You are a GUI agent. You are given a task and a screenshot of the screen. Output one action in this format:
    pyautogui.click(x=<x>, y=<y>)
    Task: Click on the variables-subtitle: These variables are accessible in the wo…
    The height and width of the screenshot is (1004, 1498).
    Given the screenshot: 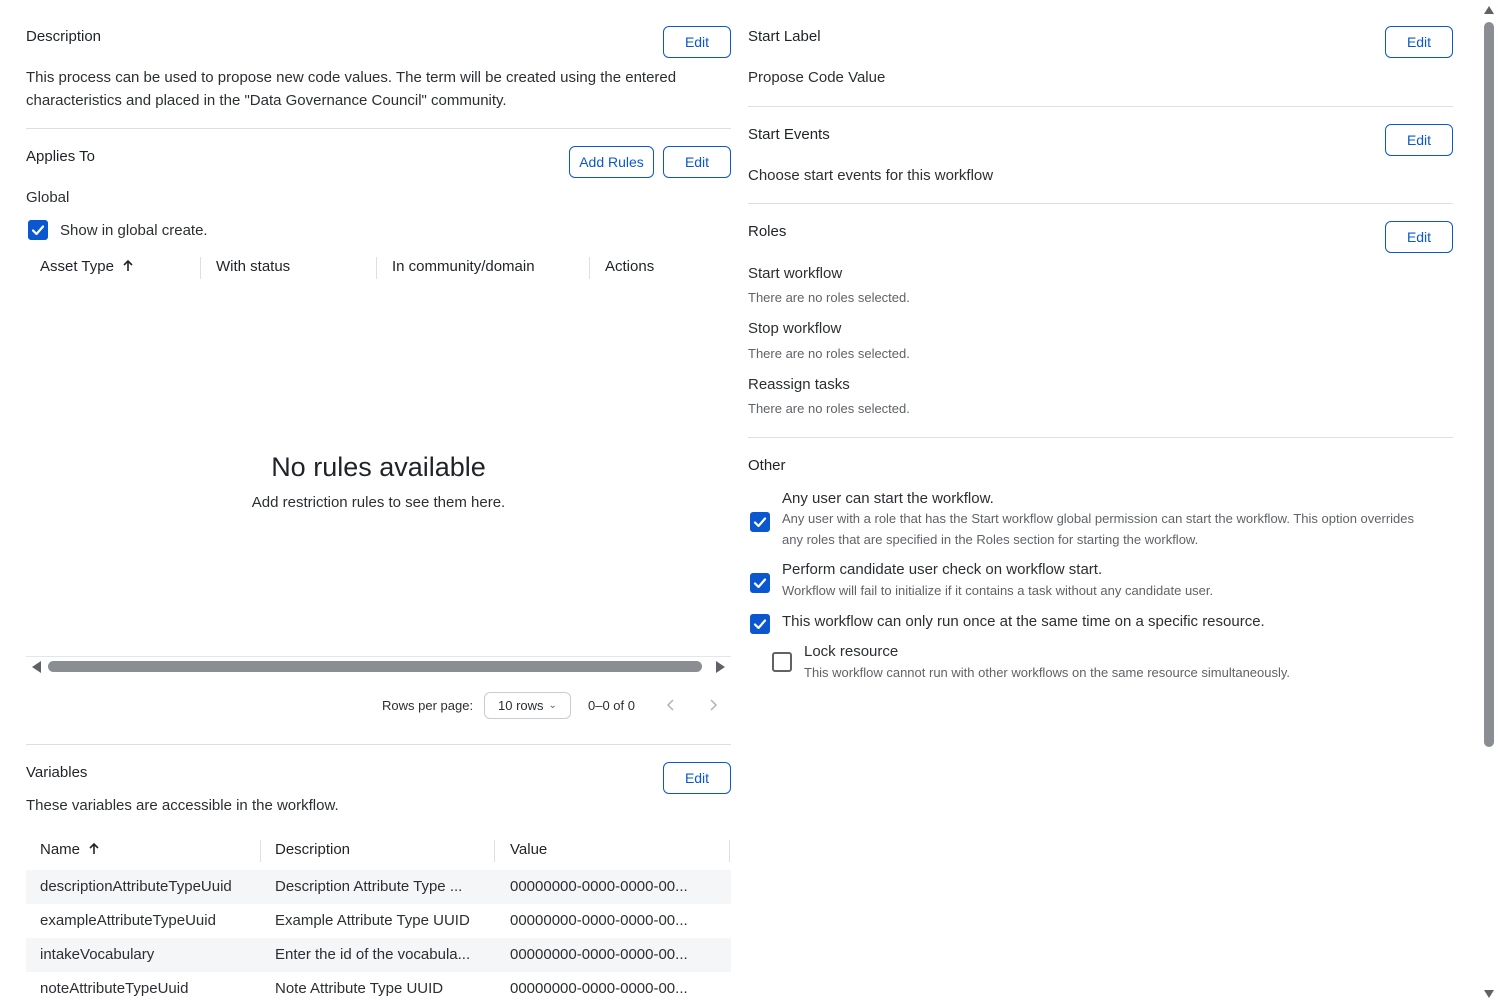 What is the action you would take?
    pyautogui.click(x=182, y=805)
    